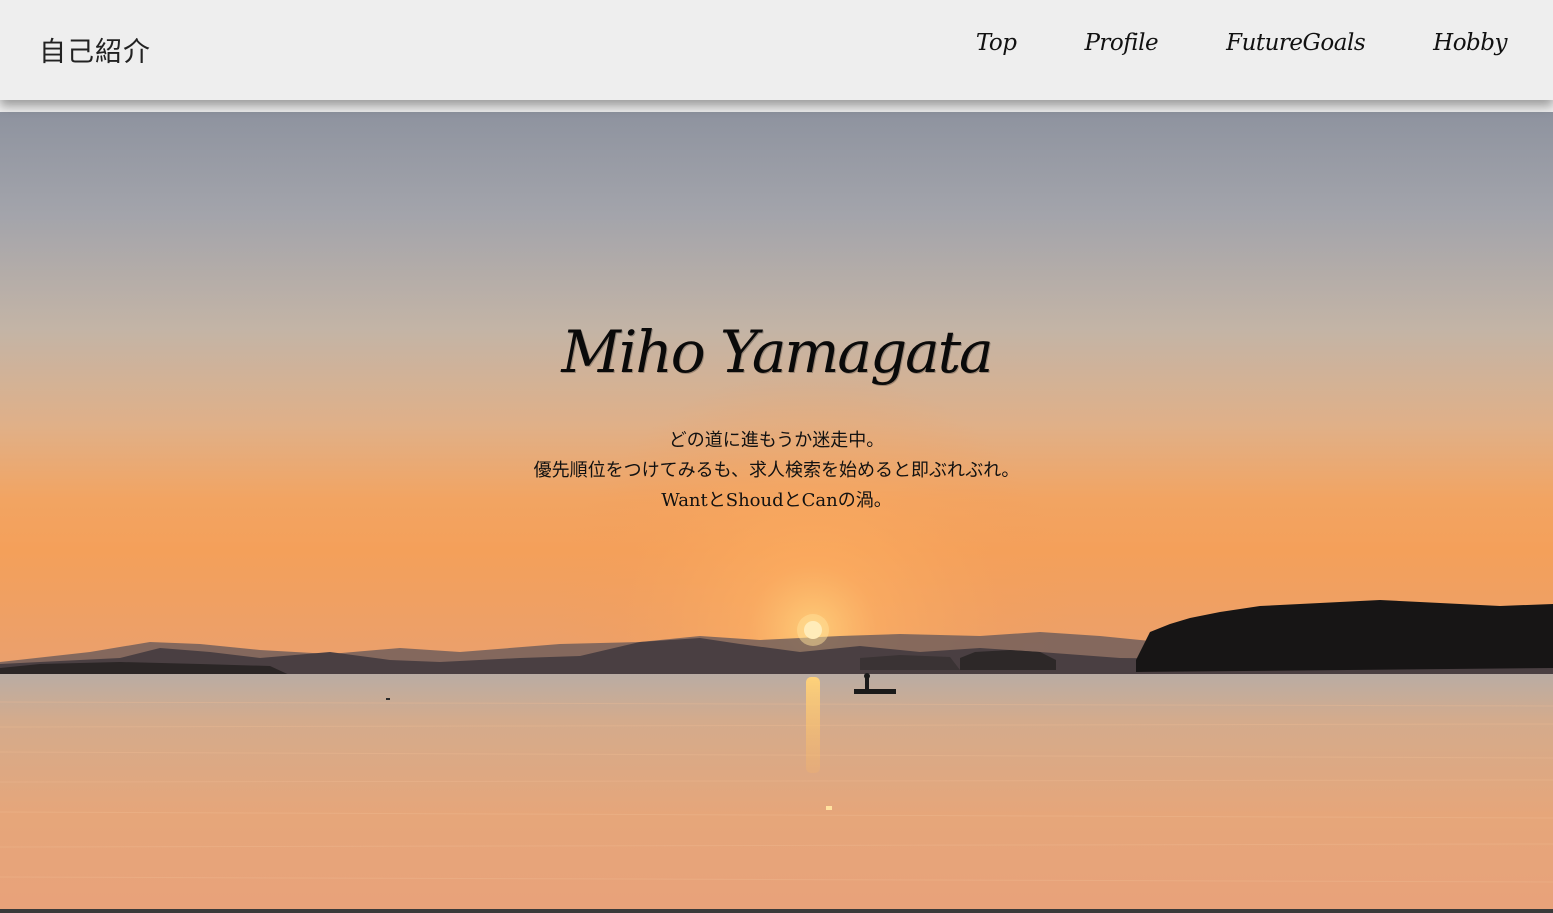  What do you see at coordinates (776, 911) in the screenshot?
I see `page-bottom-border` at bounding box center [776, 911].